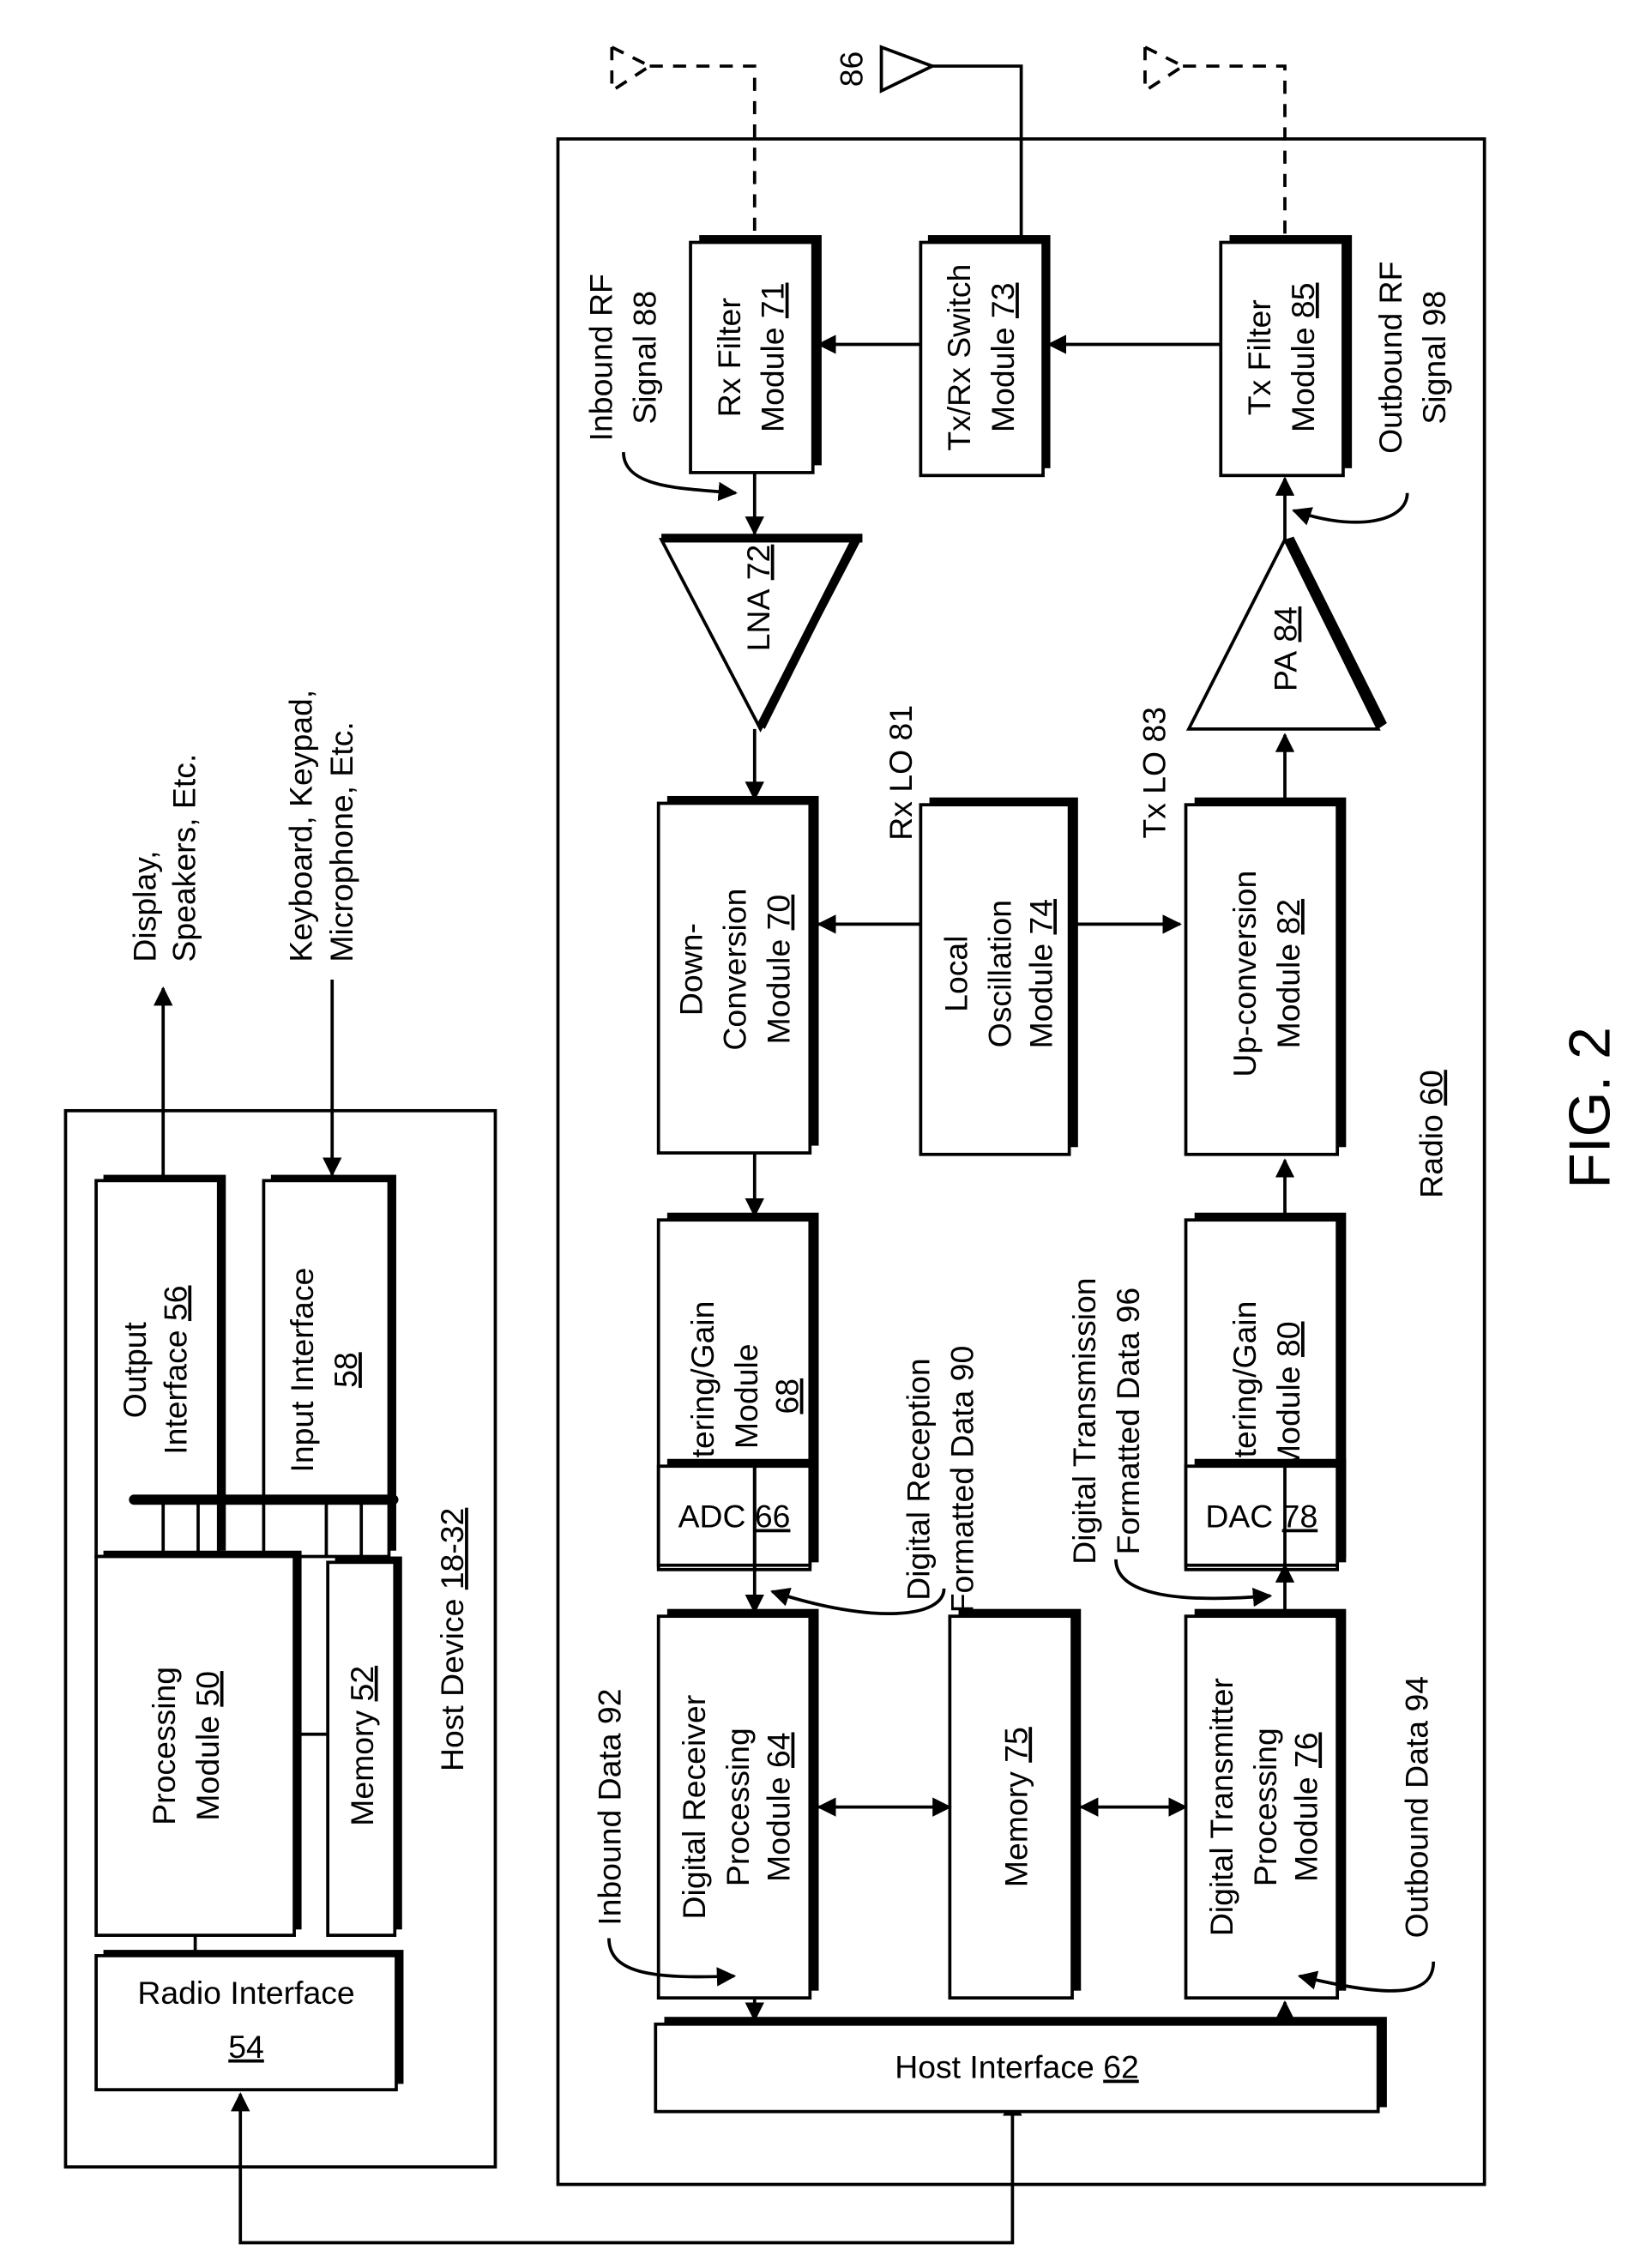 This screenshot has width=1652, height=2268. Describe the element at coordinates (1305, 1807) in the screenshot. I see `svg-text: Module 76` at that location.